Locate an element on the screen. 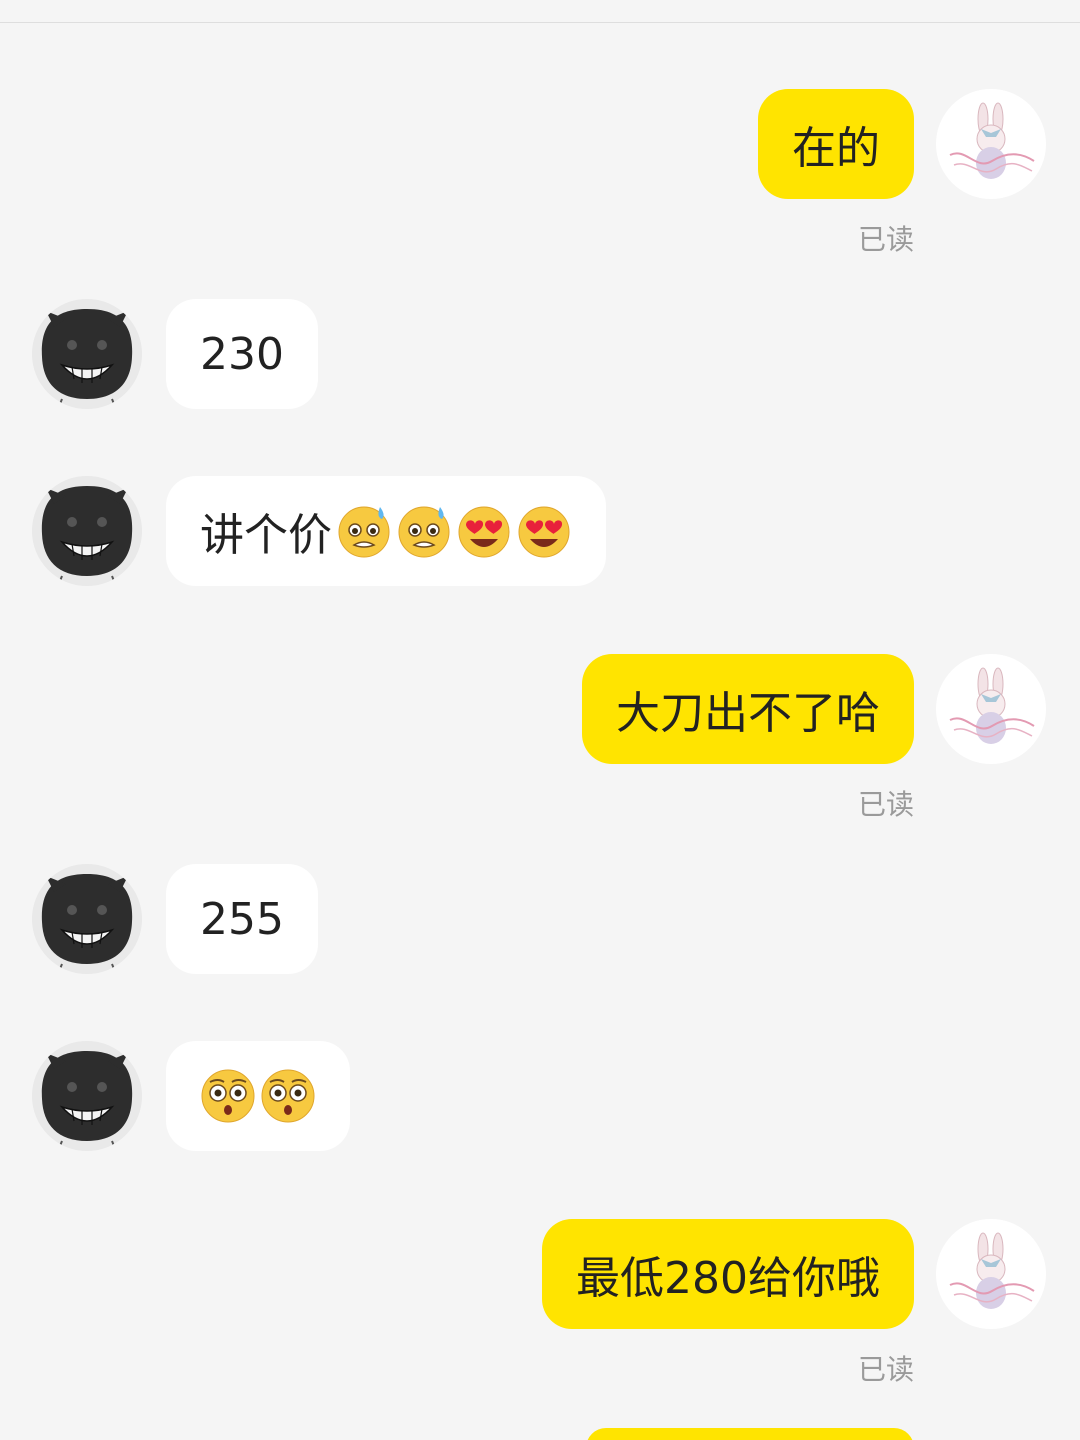 Image resolution: width=1080 pixels, height=1440 pixels. message-text: 最低280给你哦 is located at coordinates (728, 1278).